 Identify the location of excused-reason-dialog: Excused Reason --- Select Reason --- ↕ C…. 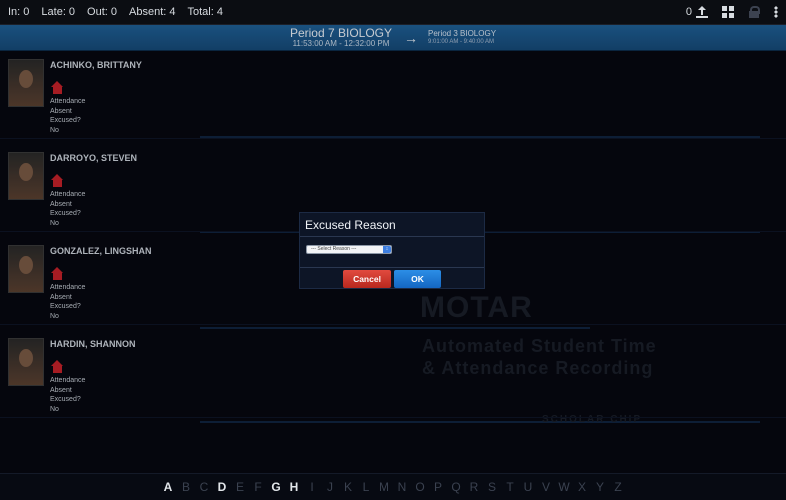
(392, 250).